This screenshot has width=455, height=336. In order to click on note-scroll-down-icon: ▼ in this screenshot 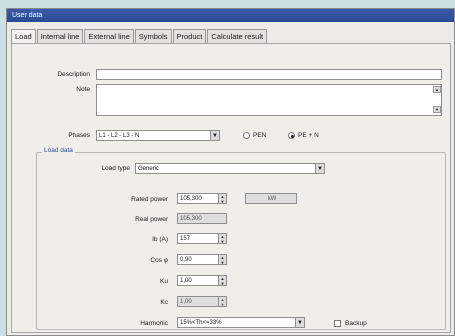, I will do `click(437, 109)`.